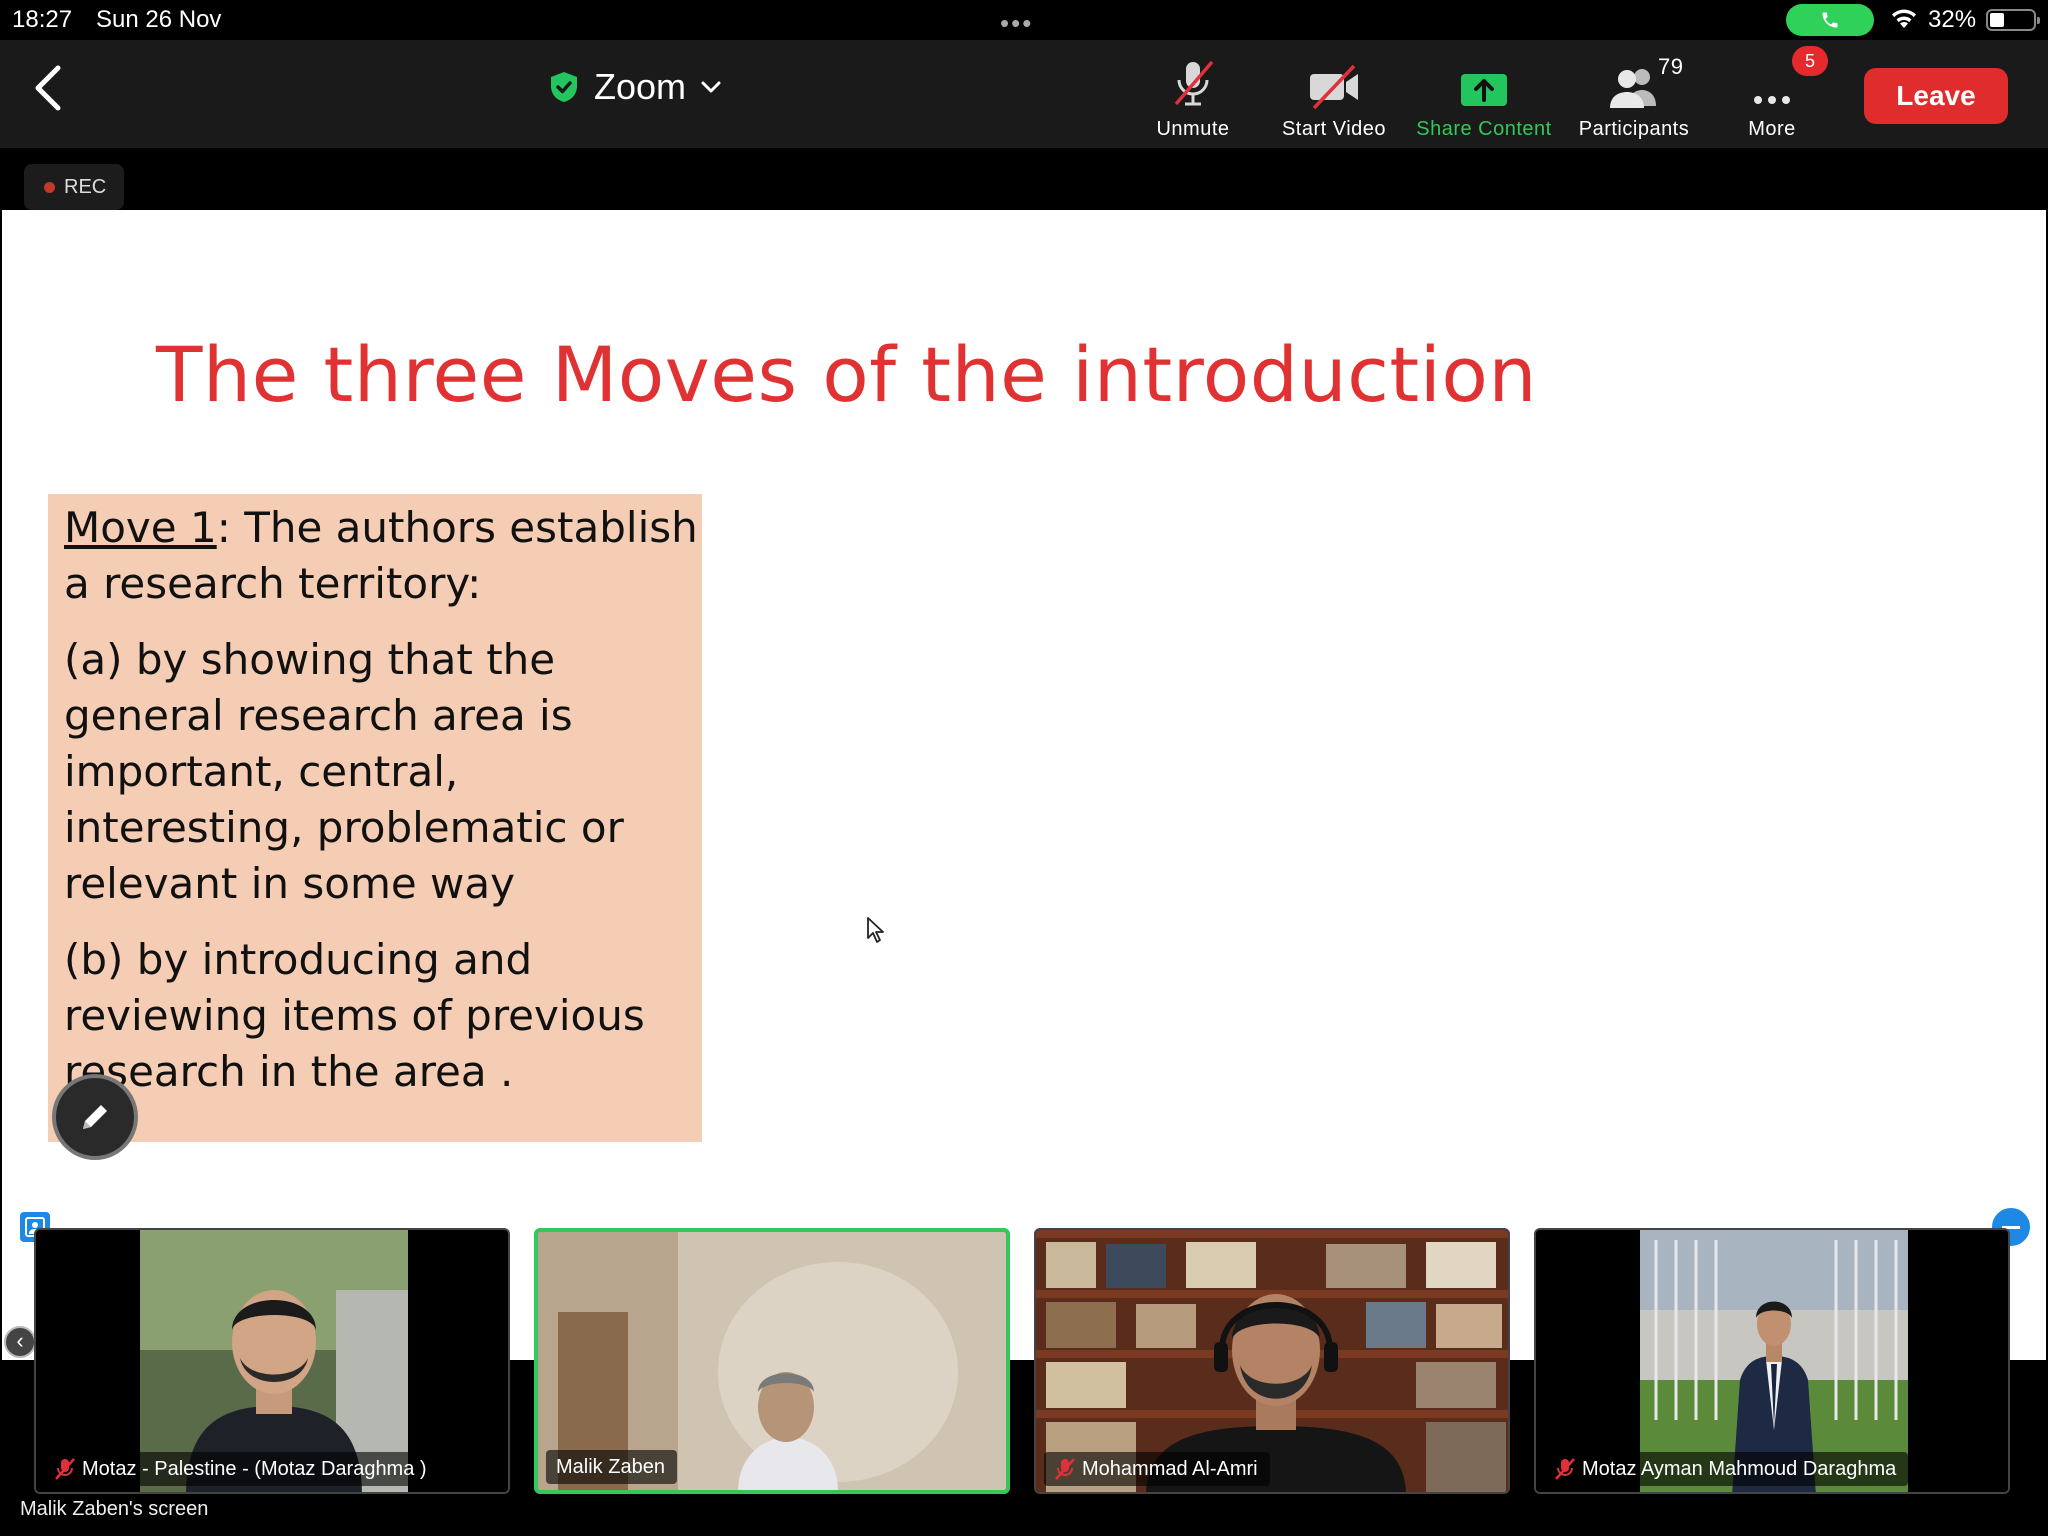  I want to click on participants-button: 79 Participants, so click(1634, 97).